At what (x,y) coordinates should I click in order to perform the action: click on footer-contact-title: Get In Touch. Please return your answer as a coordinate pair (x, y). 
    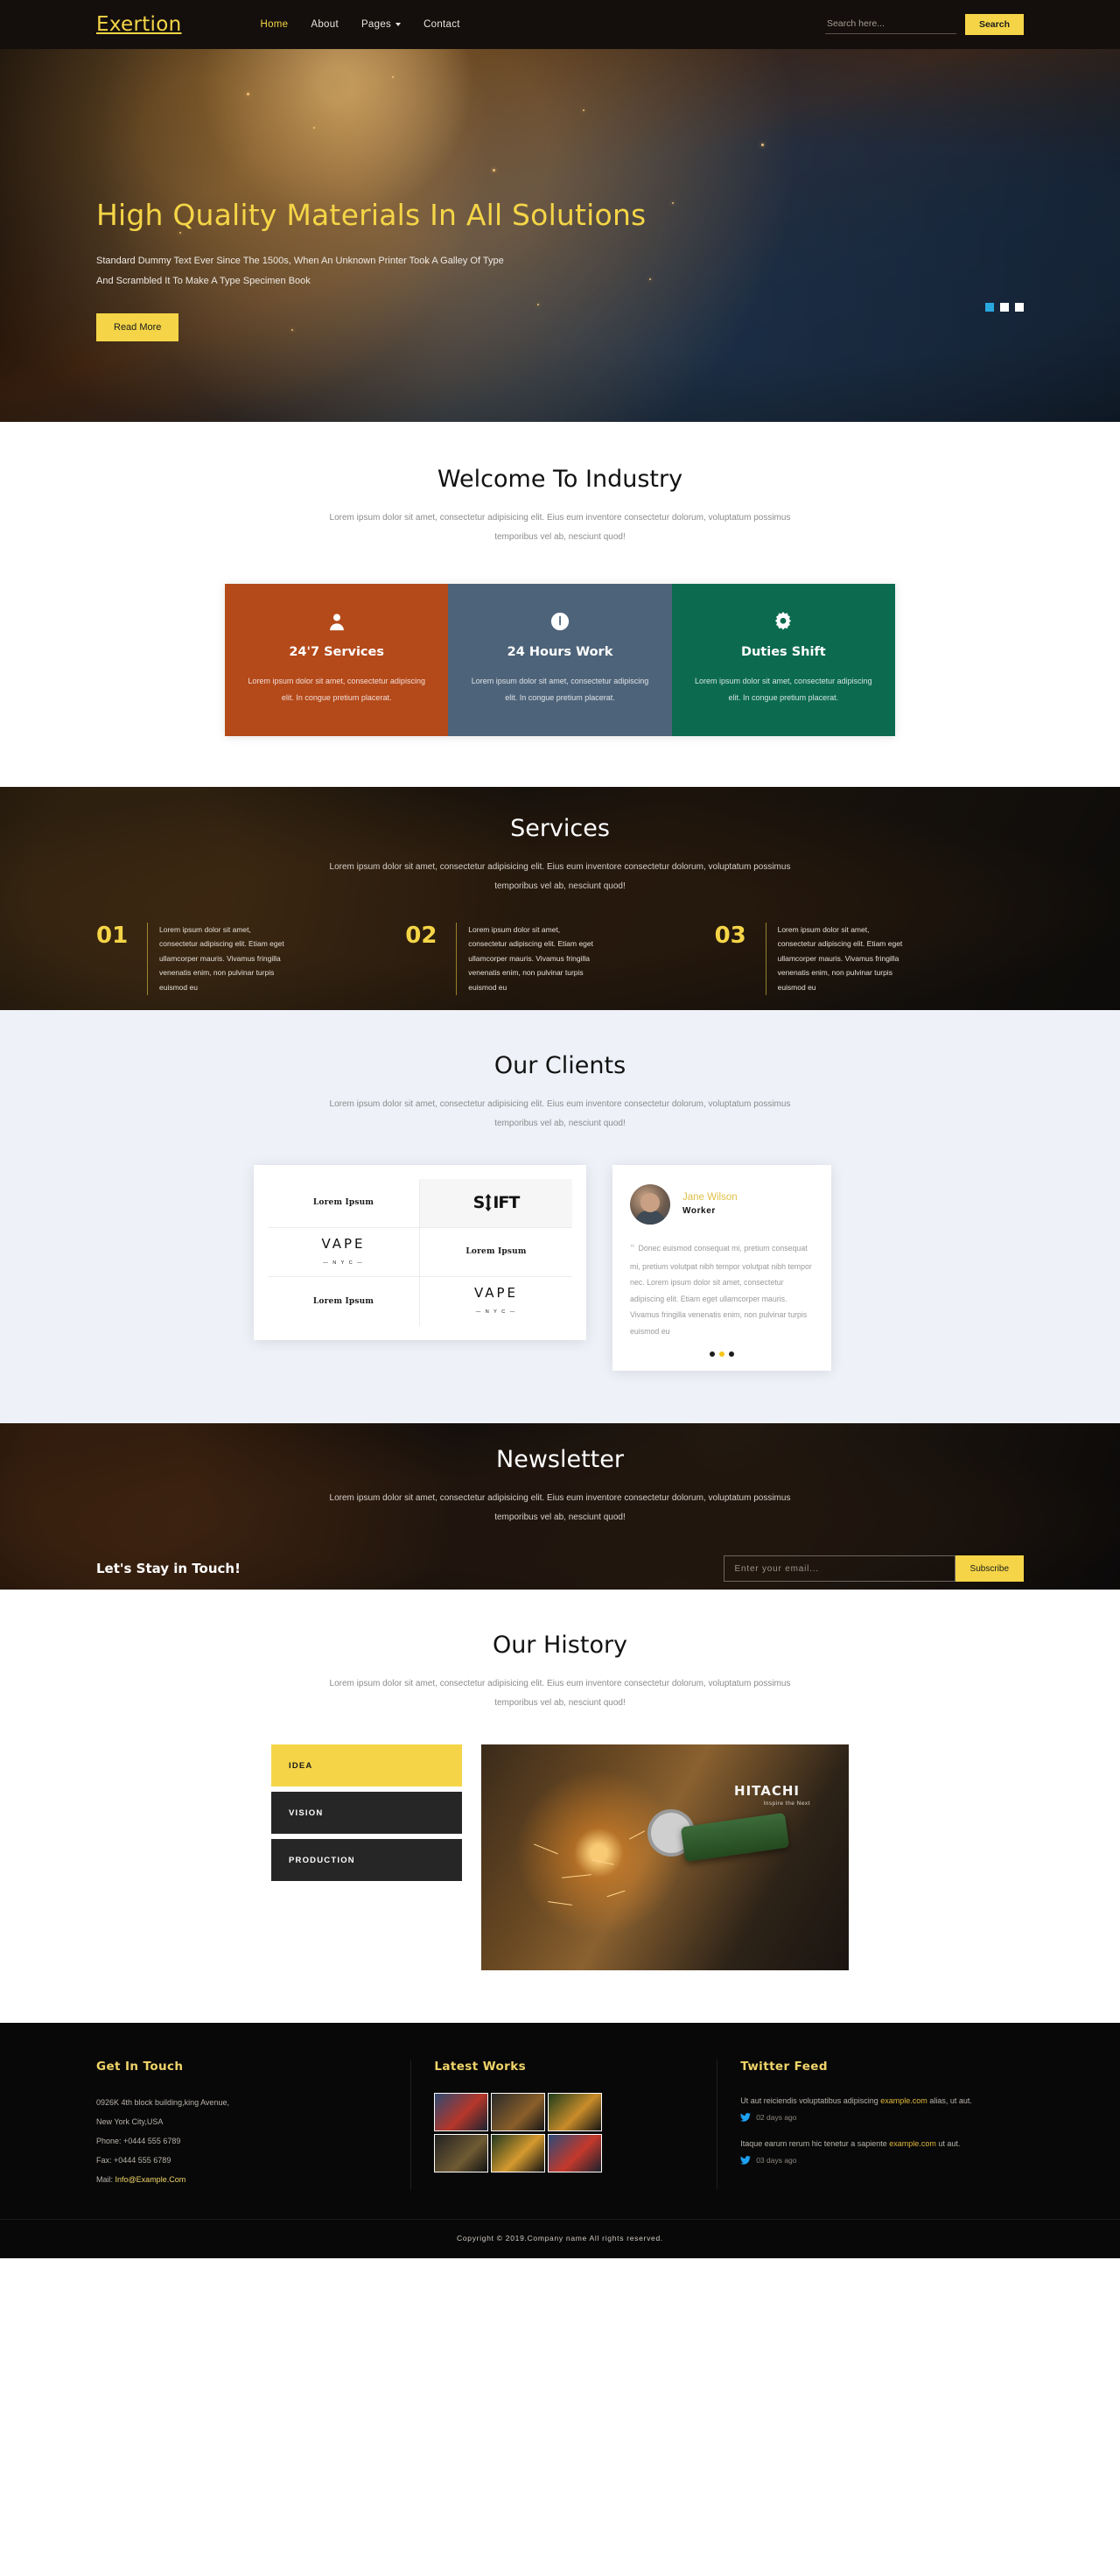
    Looking at the image, I should click on (140, 2067).